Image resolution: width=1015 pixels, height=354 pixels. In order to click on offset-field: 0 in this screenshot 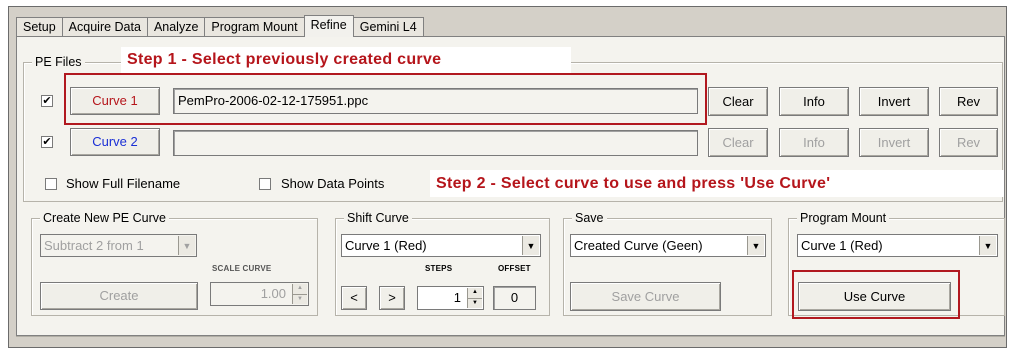, I will do `click(514, 298)`.